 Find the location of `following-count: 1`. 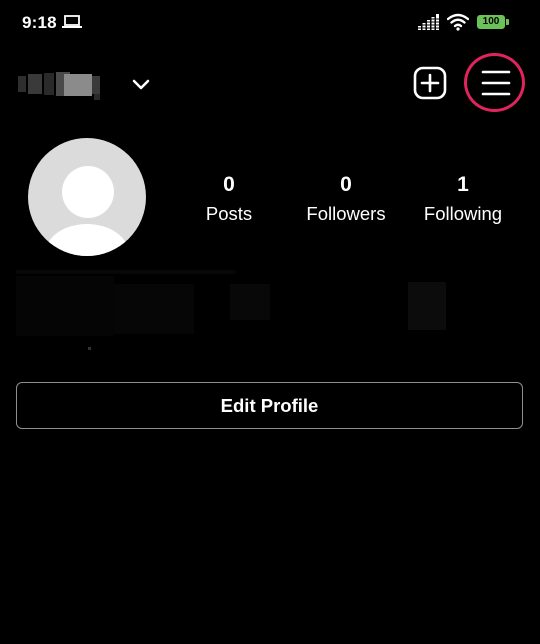

following-count: 1 is located at coordinates (463, 184).